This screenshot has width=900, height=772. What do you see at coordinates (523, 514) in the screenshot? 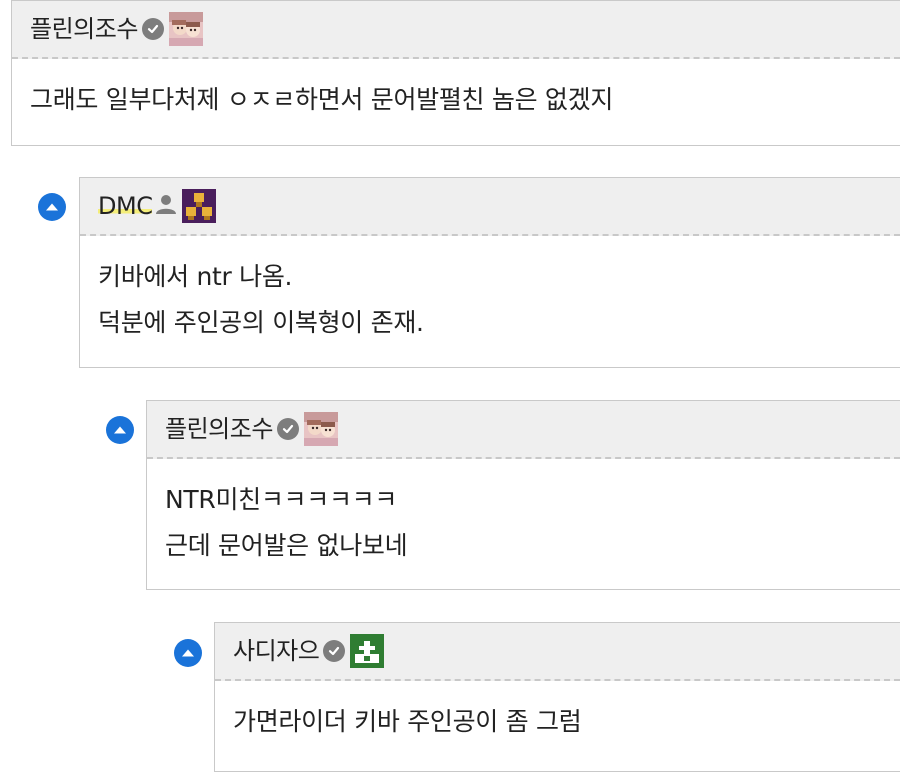
I see `comment-body: NTR미친ㅋㅋㅋㅋㅋㅋ 근데 문어발은 없나보네` at bounding box center [523, 514].